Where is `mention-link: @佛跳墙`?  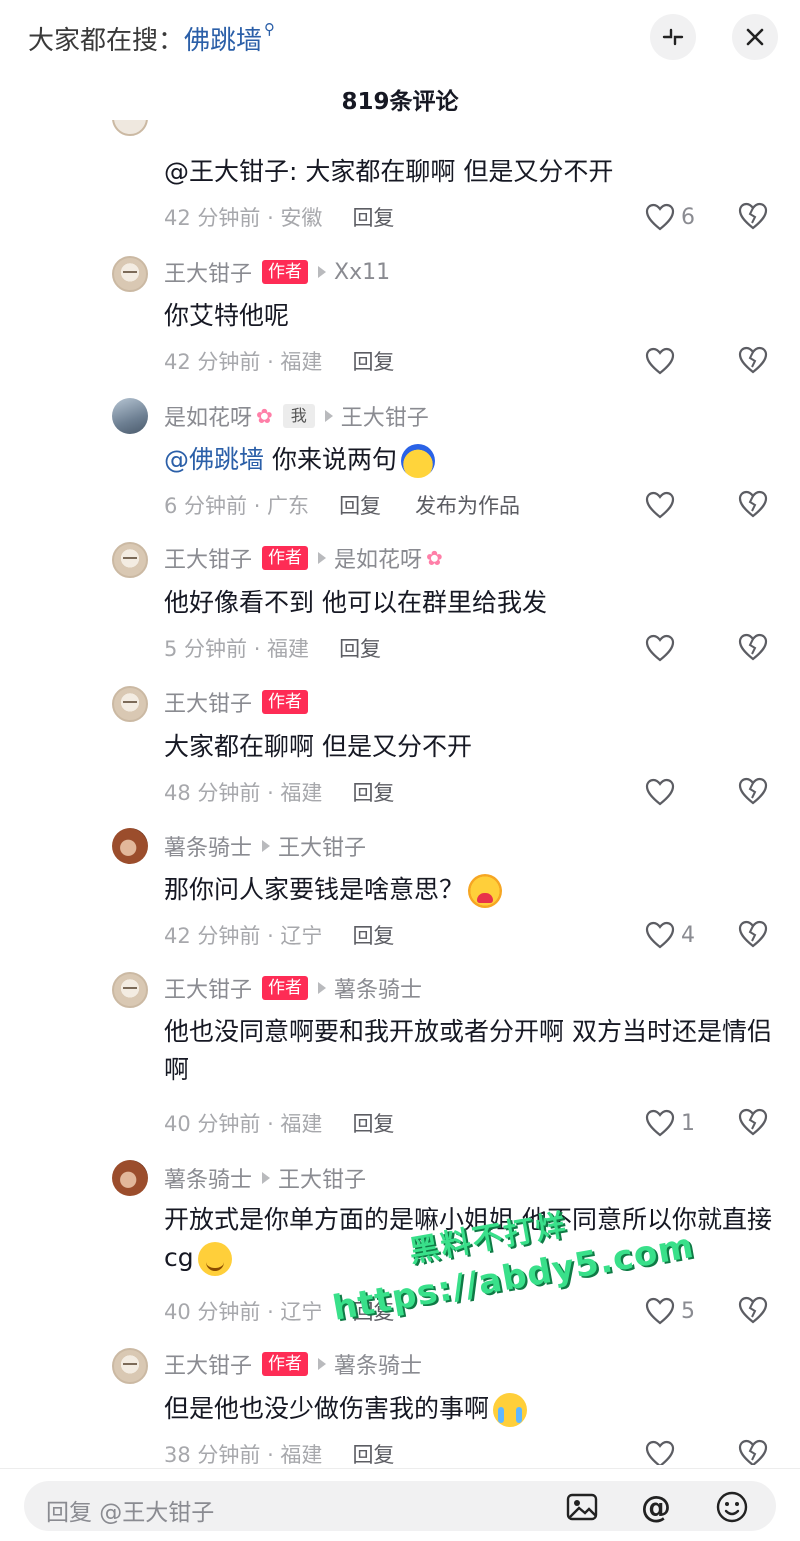
mention-link: @佛跳墙 is located at coordinates (214, 459).